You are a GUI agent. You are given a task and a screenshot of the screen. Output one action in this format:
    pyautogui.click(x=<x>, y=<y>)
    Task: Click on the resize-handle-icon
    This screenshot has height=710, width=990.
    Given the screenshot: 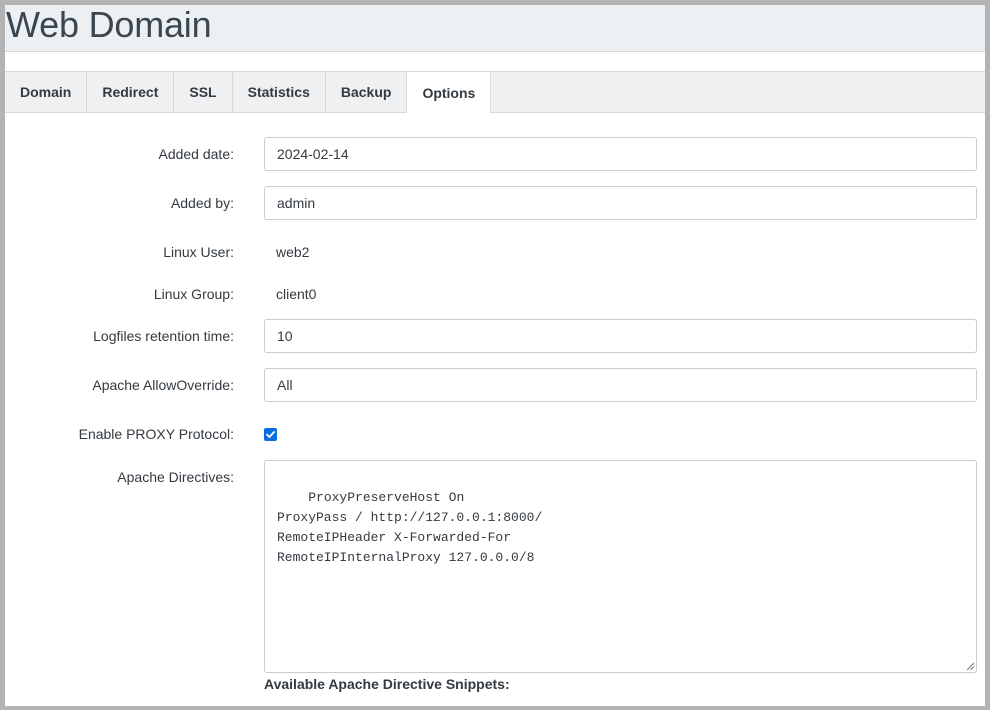 What is the action you would take?
    pyautogui.click(x=970, y=666)
    